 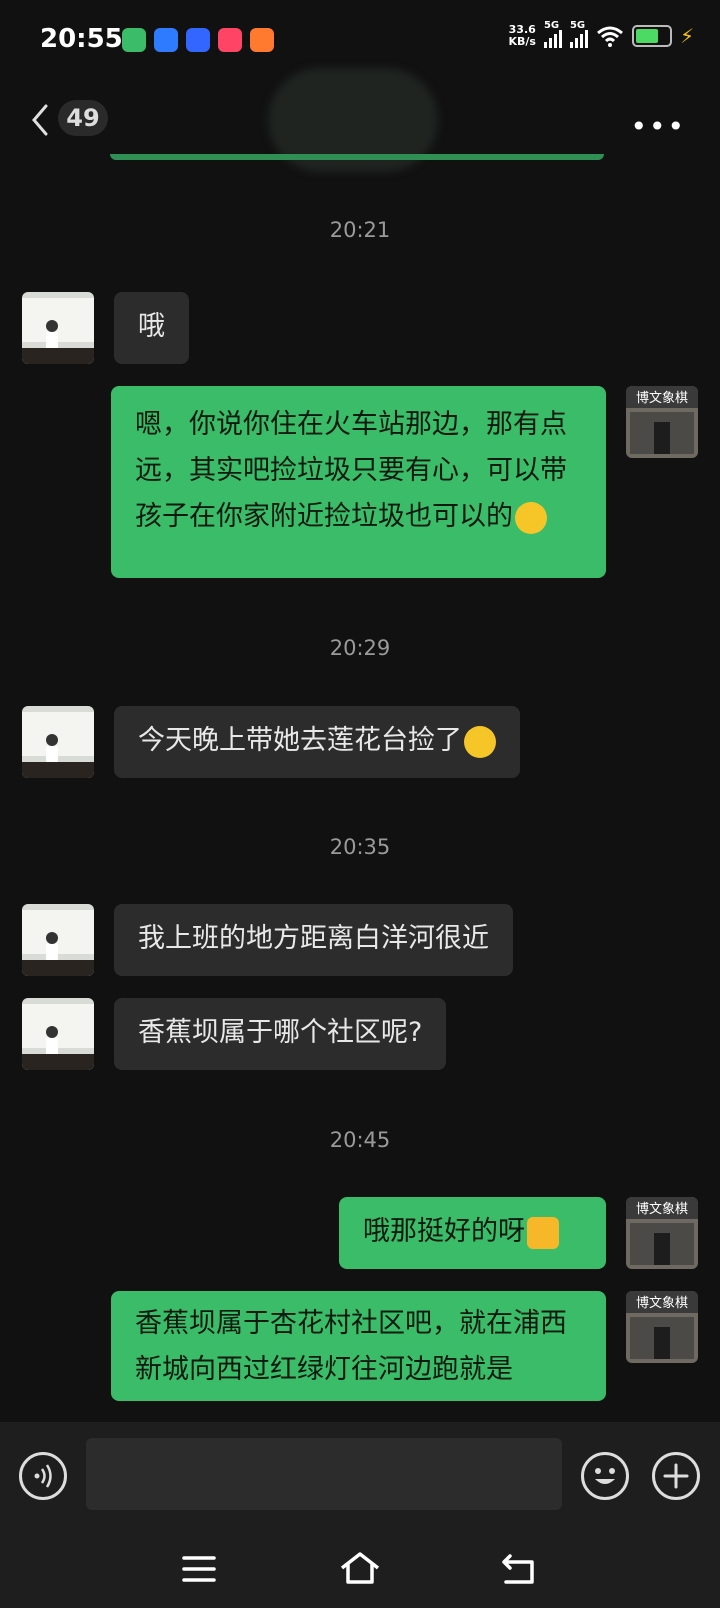 What do you see at coordinates (543, 1232) in the screenshot?
I see `thumbs-up-emoji` at bounding box center [543, 1232].